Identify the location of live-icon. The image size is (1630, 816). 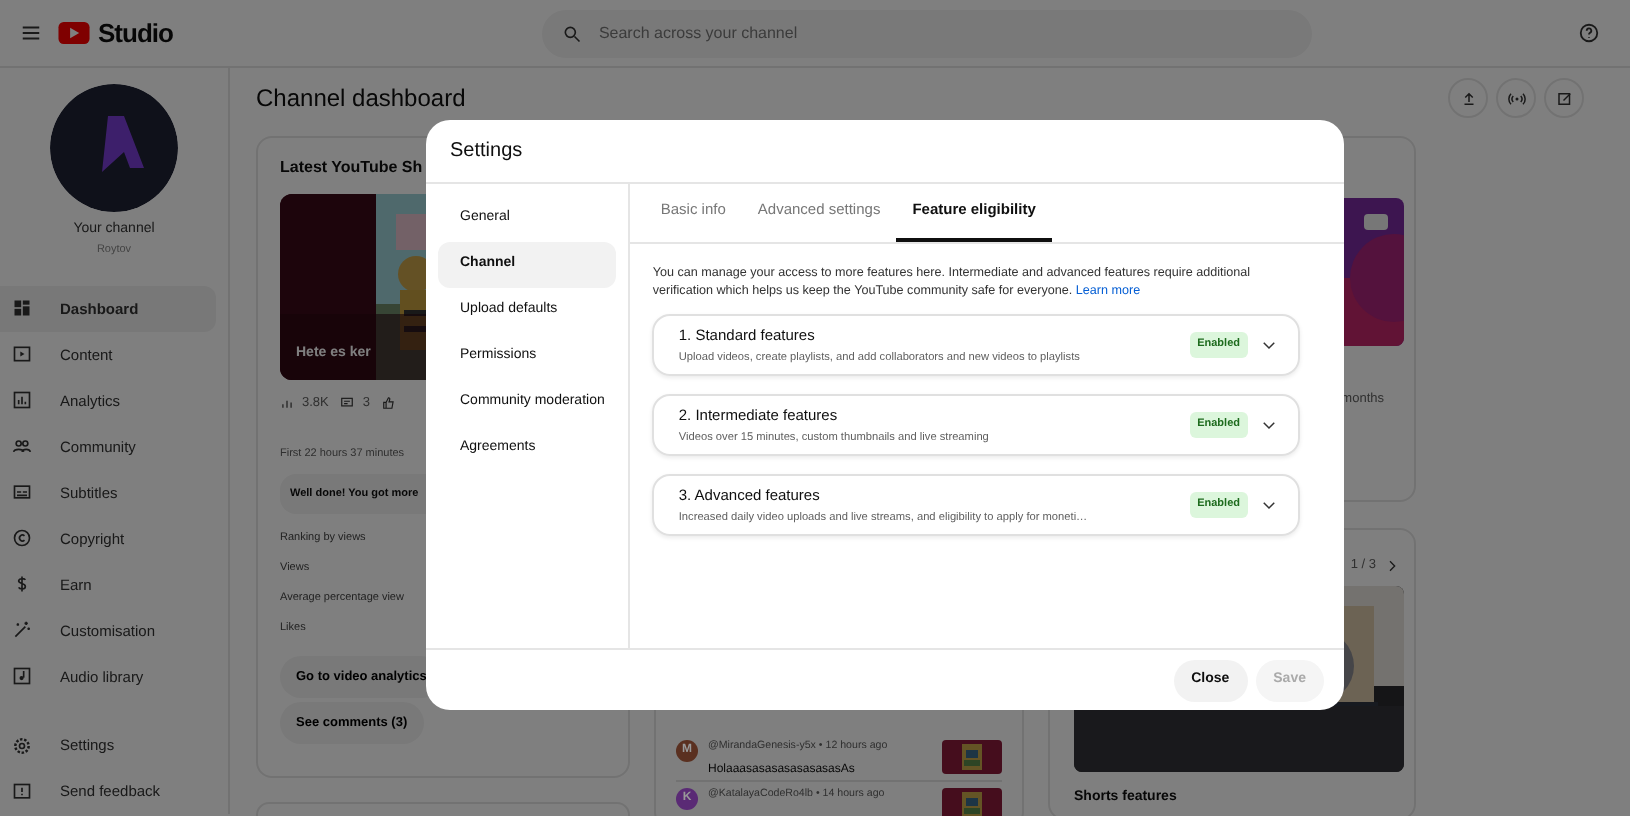
(1516, 98).